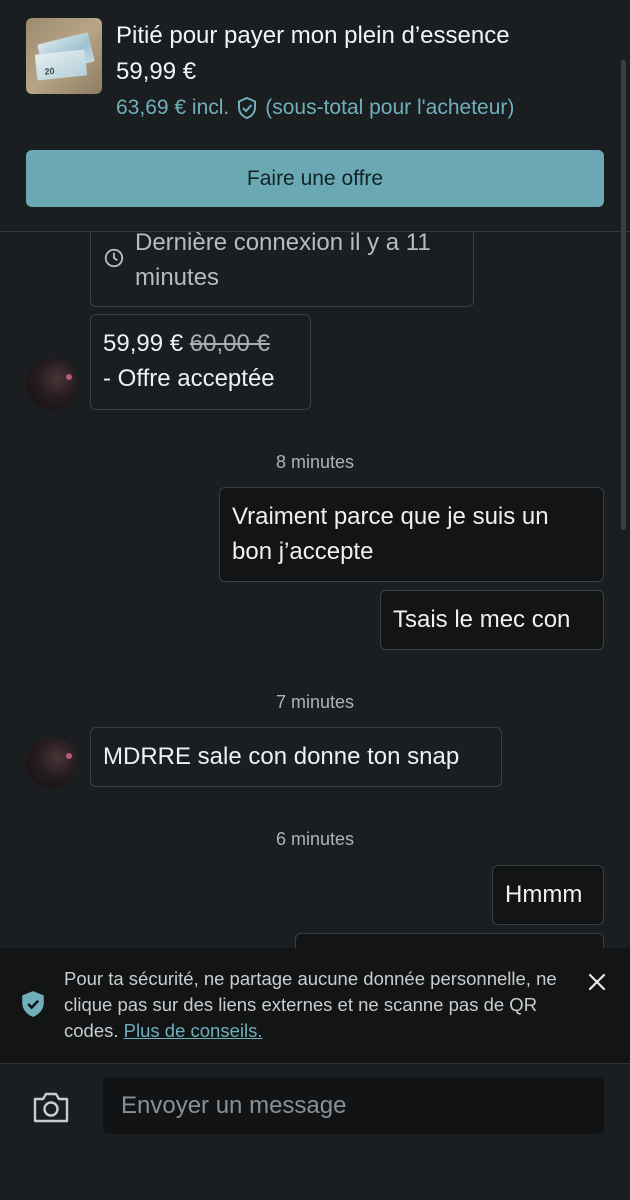 This screenshot has width=630, height=1200. Describe the element at coordinates (200, 362) in the screenshot. I see `offer-message: 59,99 € 60,00 € - Offre acceptée` at that location.